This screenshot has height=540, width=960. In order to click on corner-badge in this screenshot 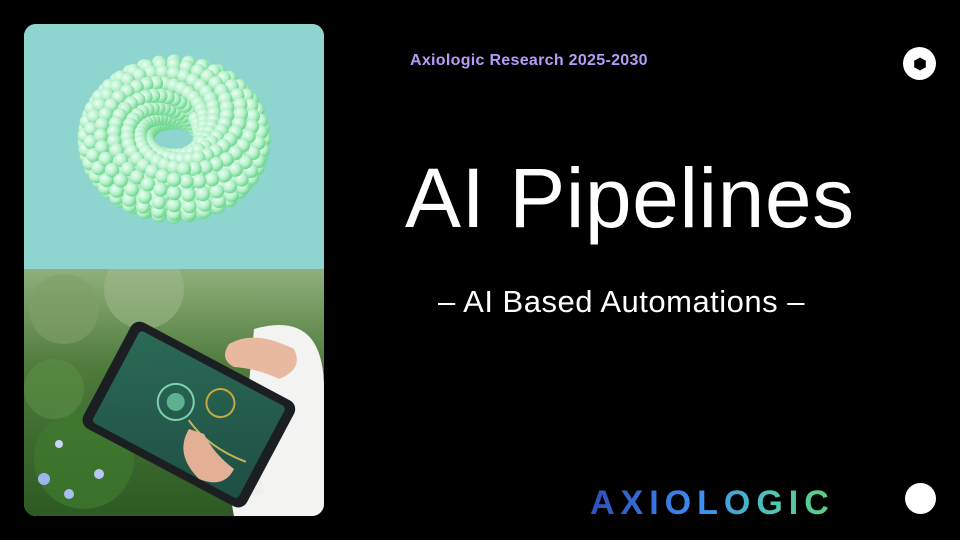, I will do `click(919, 63)`.